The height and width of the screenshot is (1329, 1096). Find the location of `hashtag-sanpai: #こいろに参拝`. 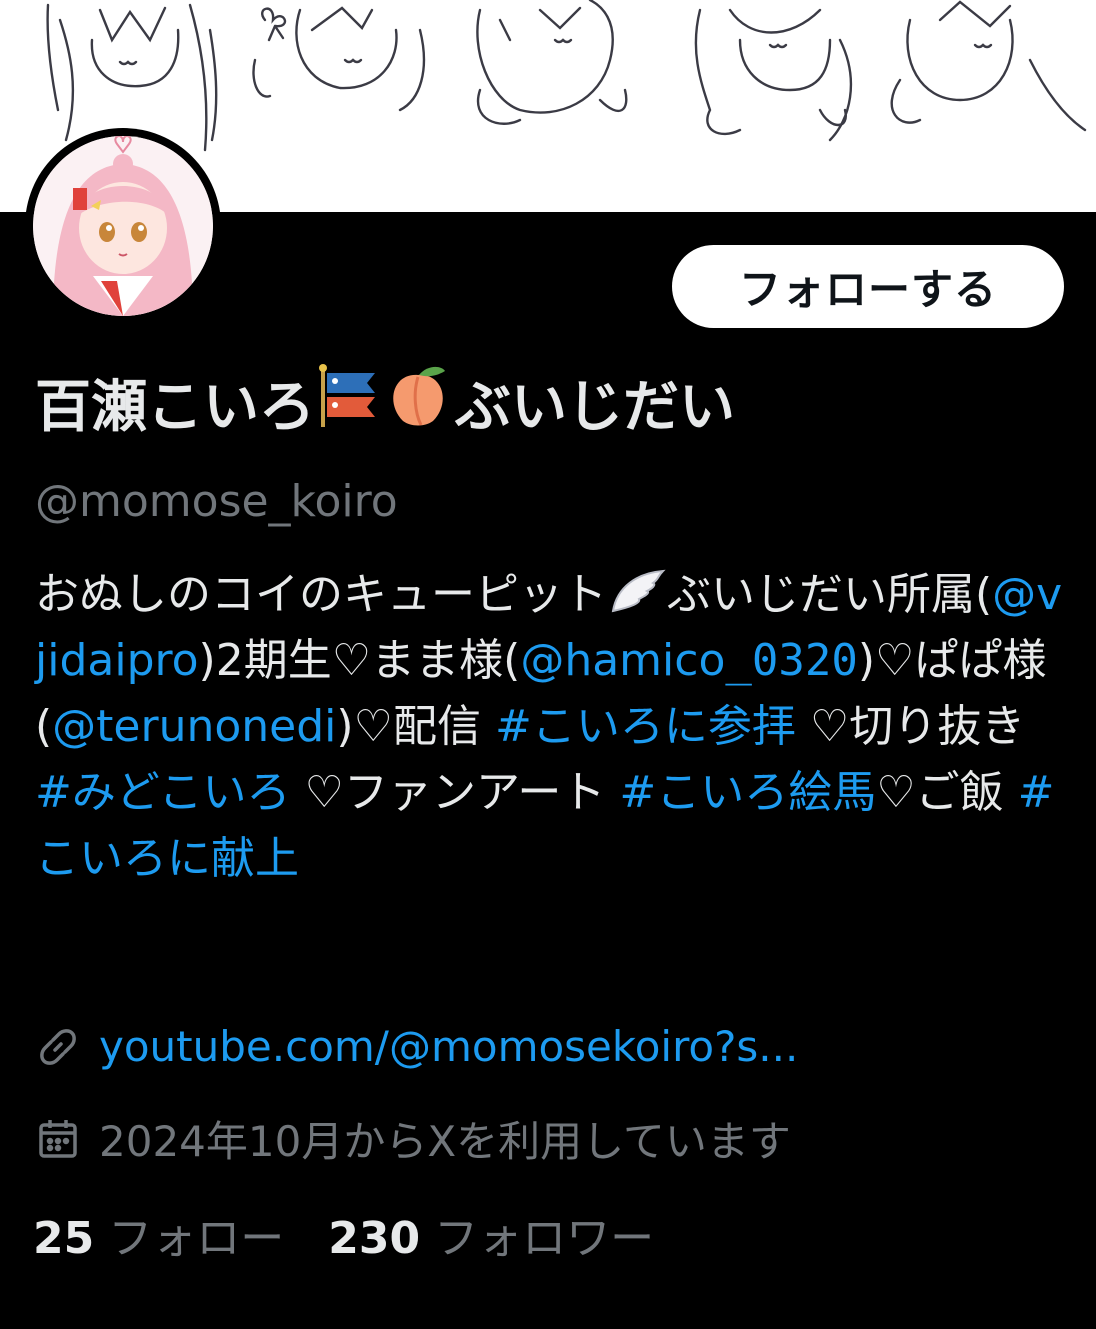

hashtag-sanpai: #こいろに参拝 is located at coordinates (645, 726).